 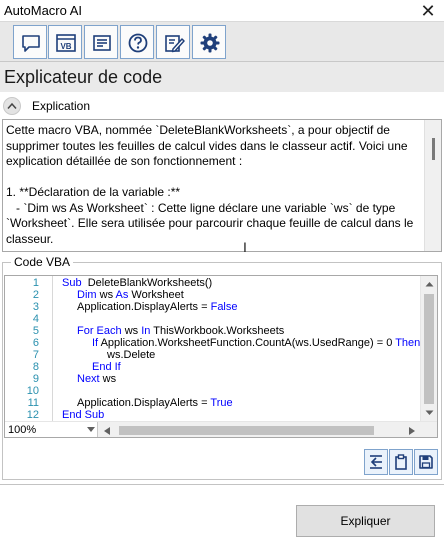 What do you see at coordinates (87, 295) in the screenshot?
I see `code-keyword: Dim` at bounding box center [87, 295].